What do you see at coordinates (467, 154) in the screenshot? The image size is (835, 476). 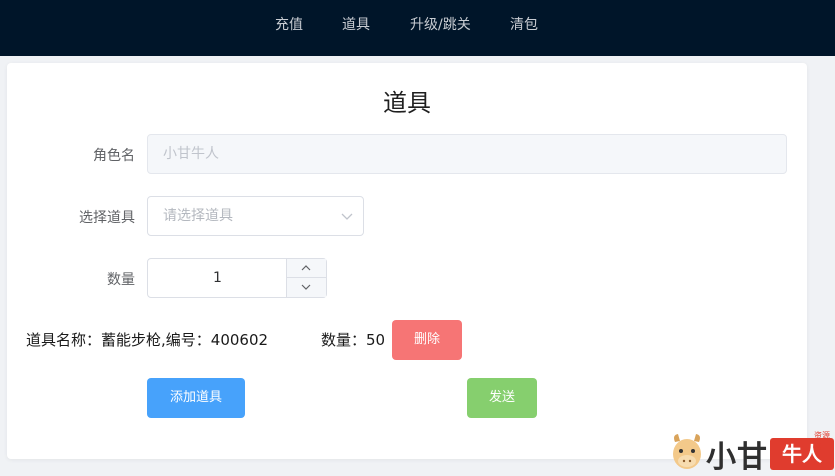 I see `role-name-input: 小甘牛人` at bounding box center [467, 154].